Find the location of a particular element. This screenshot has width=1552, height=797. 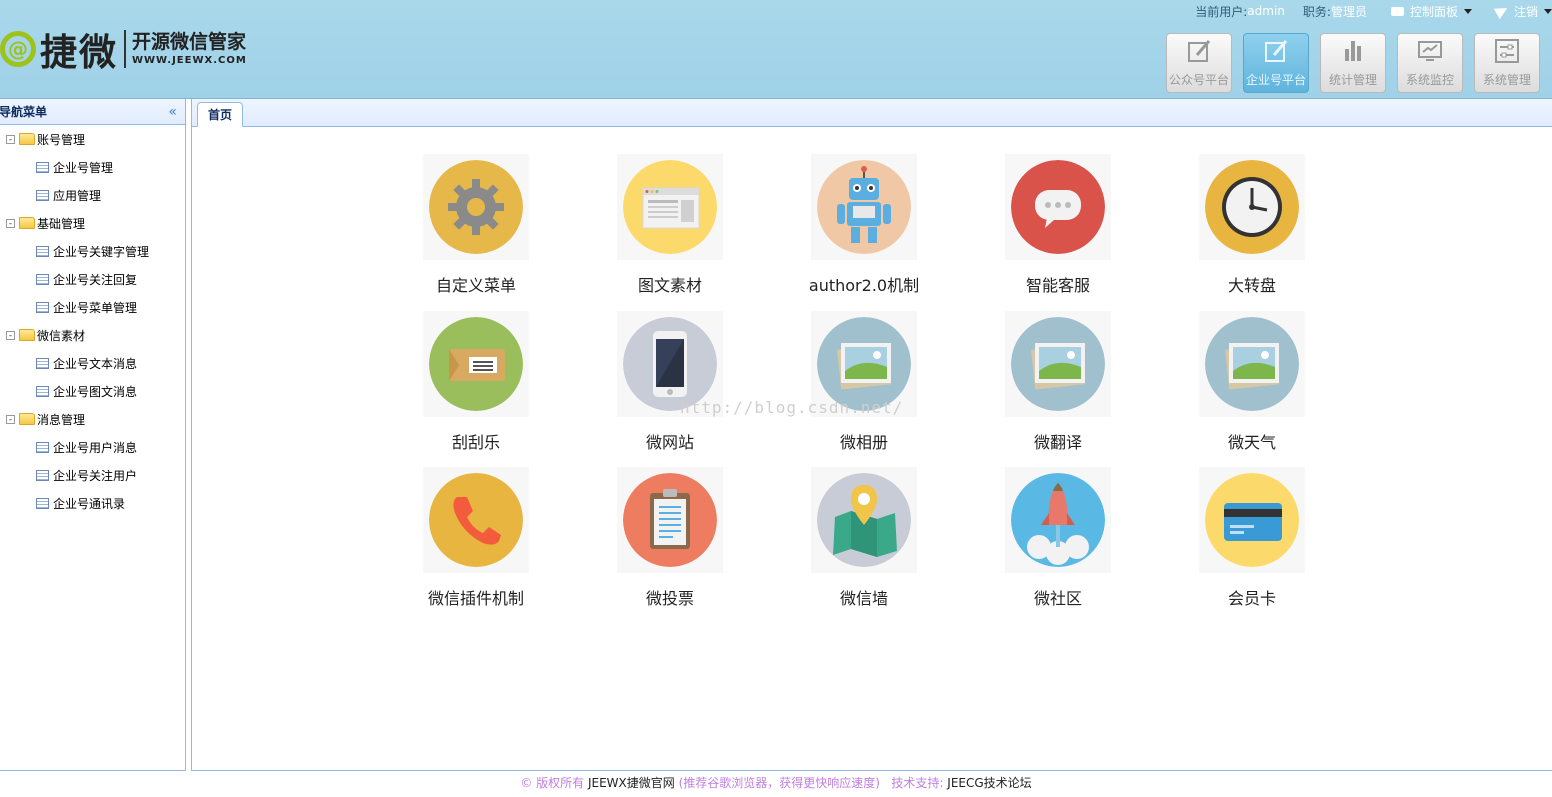

tile-label: 大转盘 is located at coordinates (1251, 285).